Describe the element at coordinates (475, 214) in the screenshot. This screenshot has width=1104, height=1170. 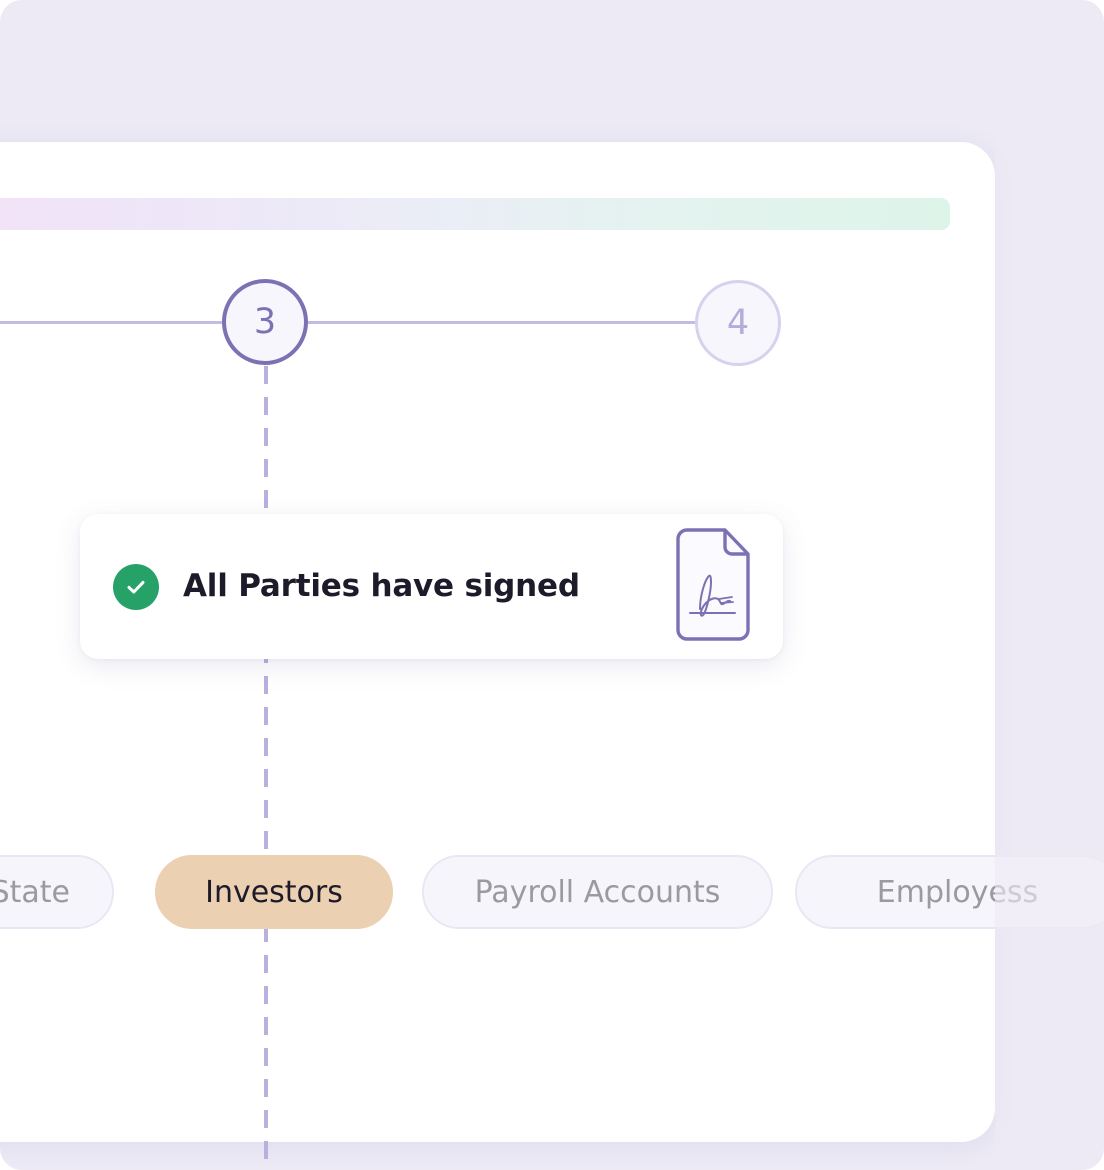
I see `progress-gradient-bar` at that location.